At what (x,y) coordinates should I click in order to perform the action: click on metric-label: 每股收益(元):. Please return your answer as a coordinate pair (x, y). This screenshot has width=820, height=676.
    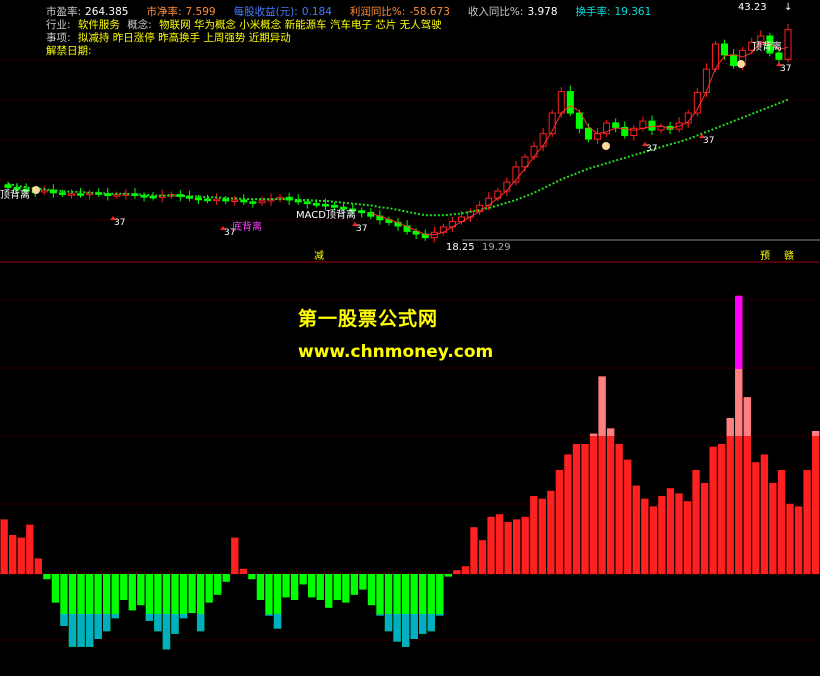
    Looking at the image, I should click on (265, 12).